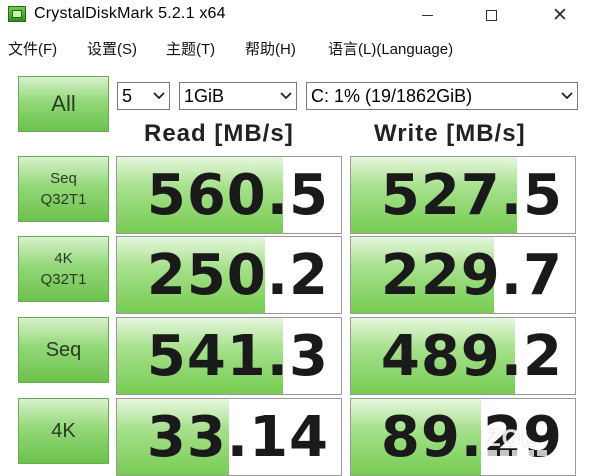  I want to click on test-button-4k: 4K, so click(63, 431).